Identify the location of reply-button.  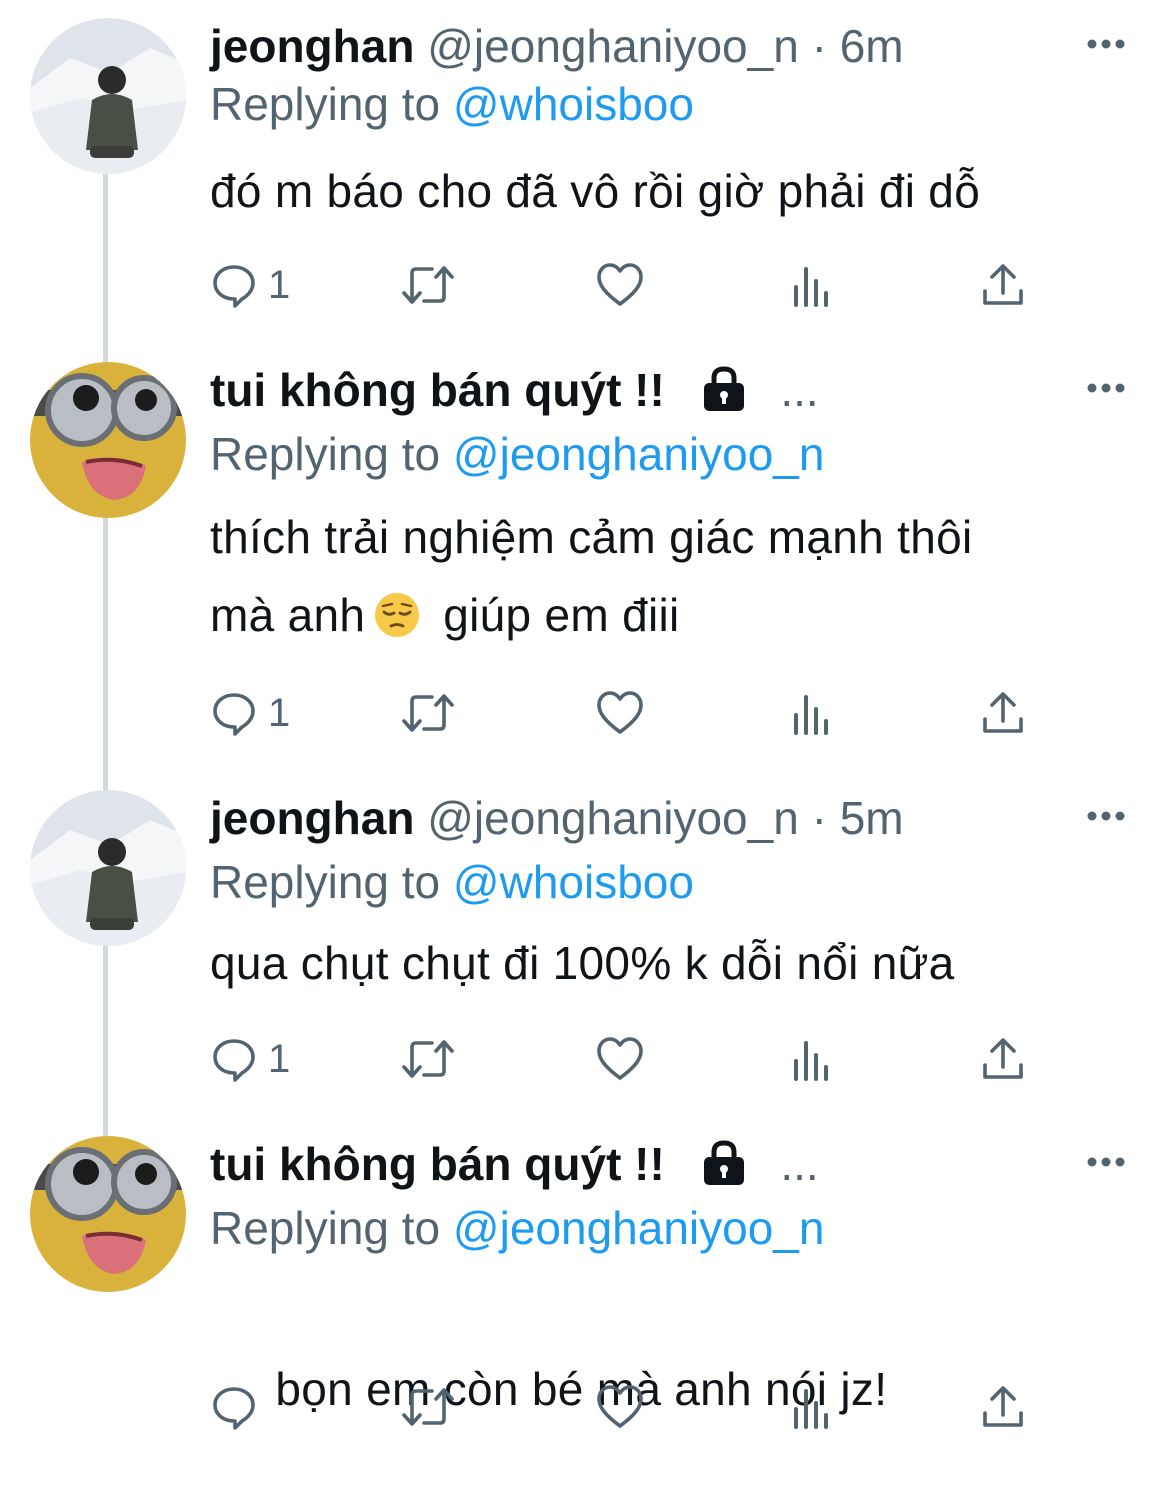
(234, 1407).